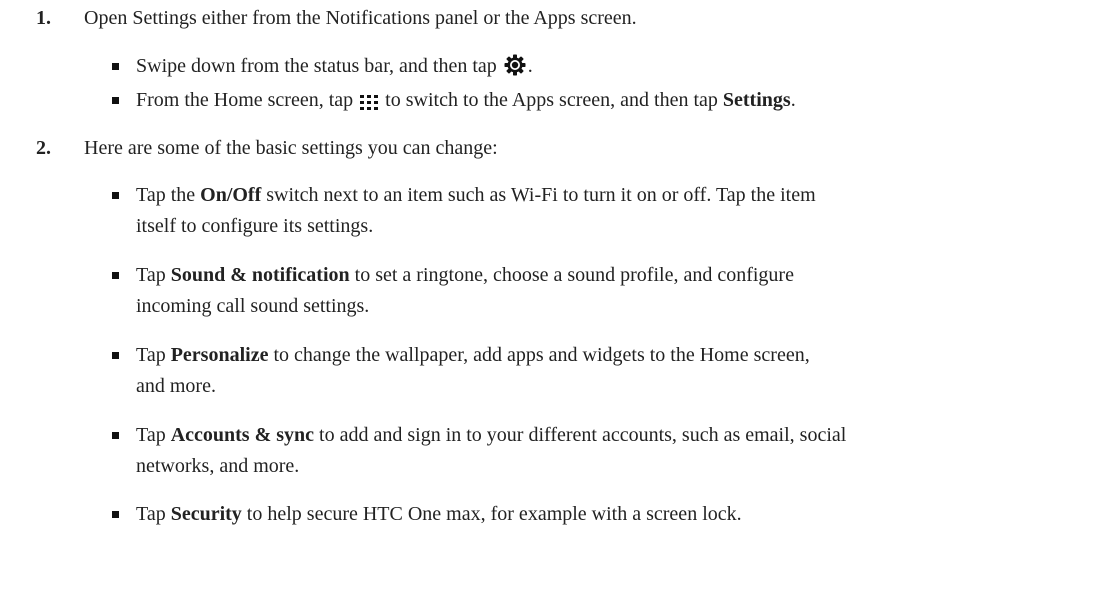 The width and height of the screenshot is (1116, 602). I want to click on settings-gear-icon, so click(515, 70).